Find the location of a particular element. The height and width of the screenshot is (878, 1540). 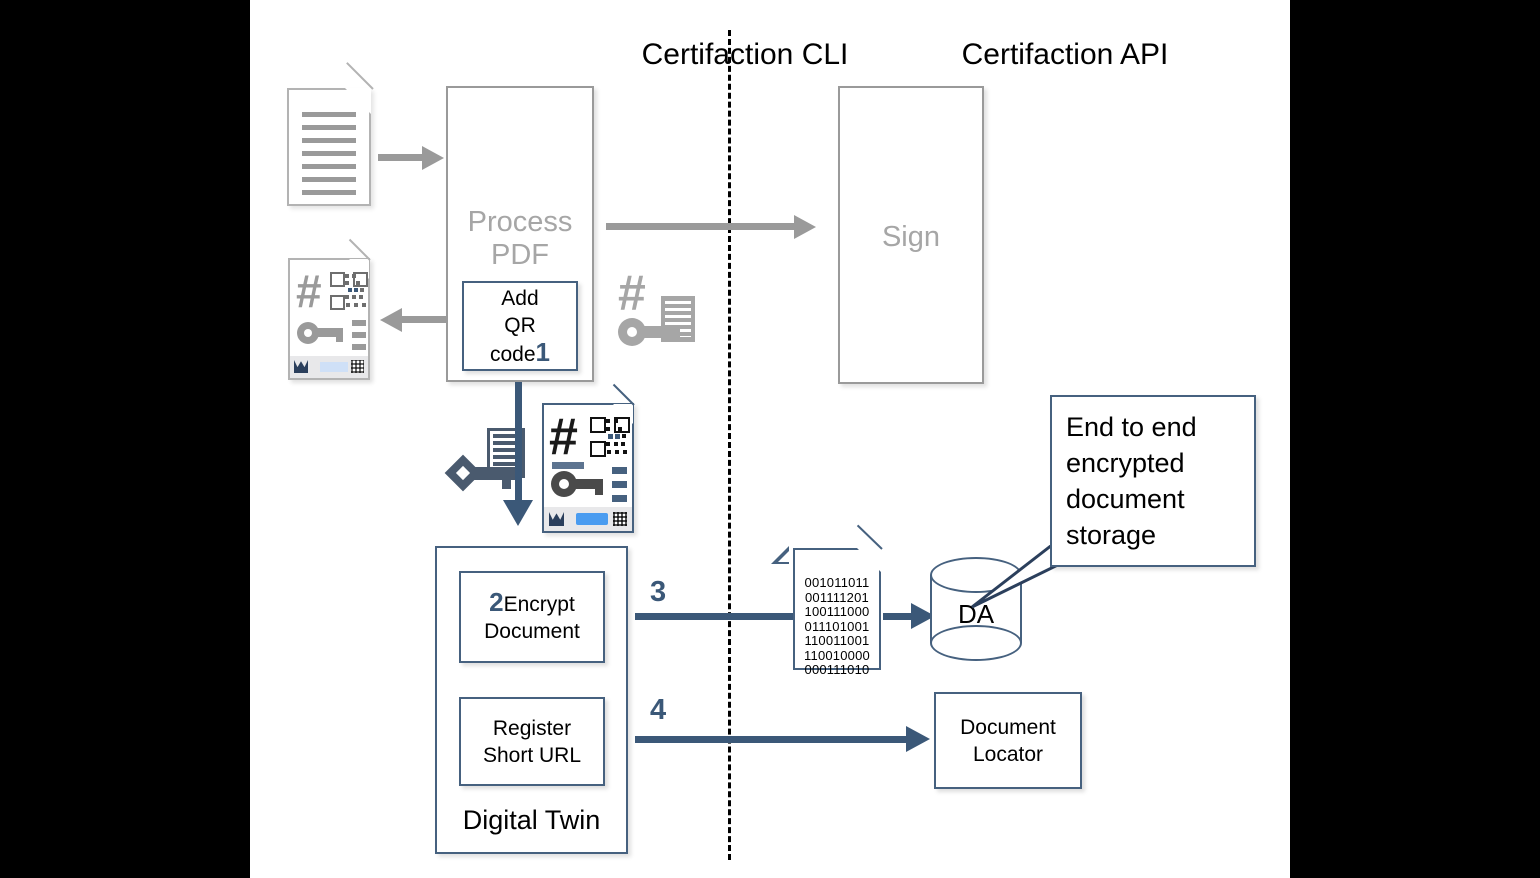

callout-line1: End to end is located at coordinates (1131, 427).